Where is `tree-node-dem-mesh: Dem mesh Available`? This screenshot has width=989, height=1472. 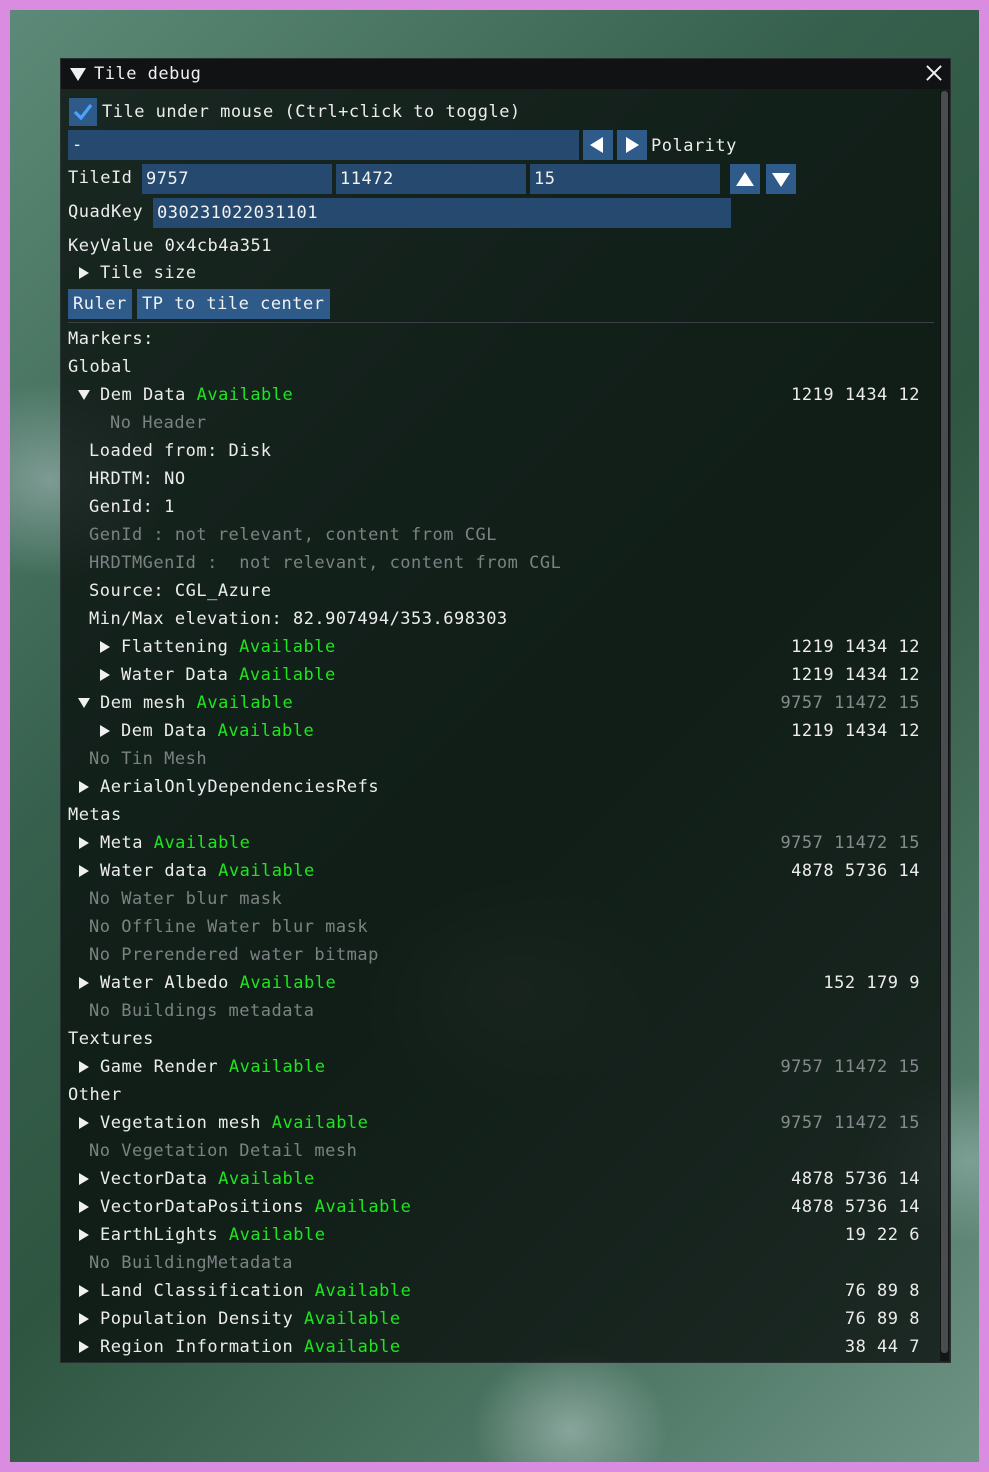
tree-node-dem-mesh: Dem mesh Available is located at coordinates (196, 703).